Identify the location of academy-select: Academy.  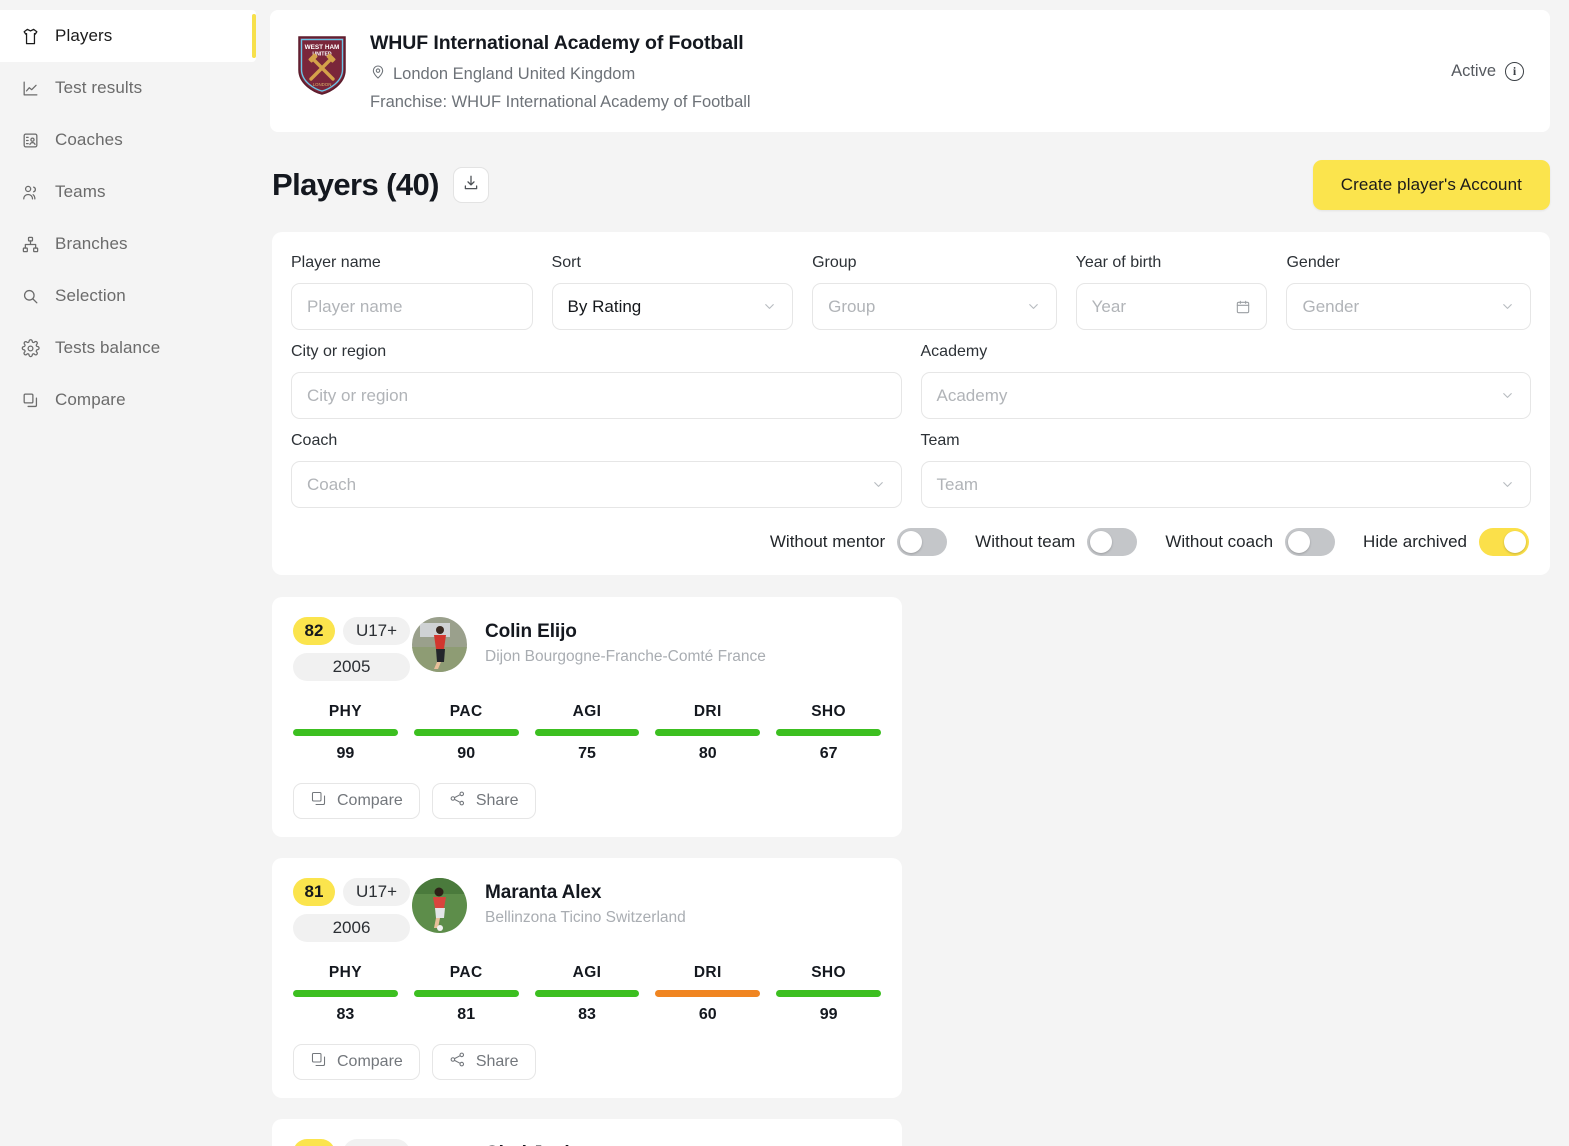
(1225, 395).